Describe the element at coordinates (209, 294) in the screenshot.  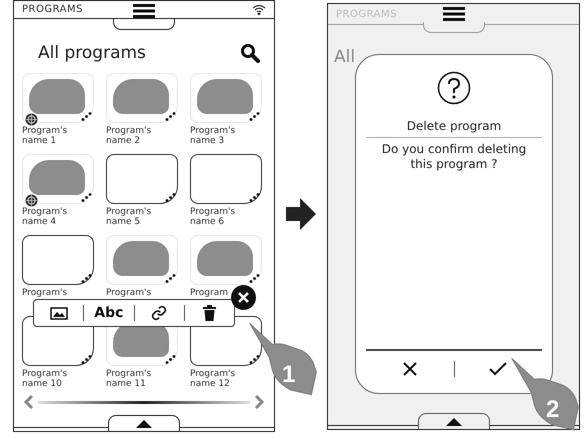
I see `program-name: Program` at that location.